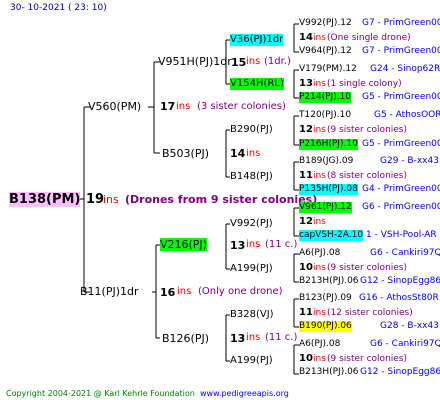 This screenshot has height=400, width=440. I want to click on gen4-left: P216H(PJ).10, so click(328, 144).